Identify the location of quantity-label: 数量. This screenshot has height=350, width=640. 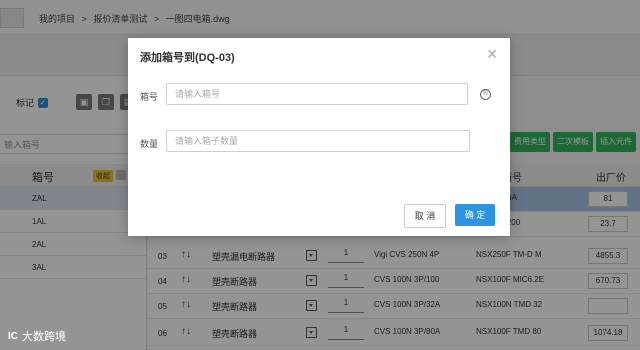
(149, 144).